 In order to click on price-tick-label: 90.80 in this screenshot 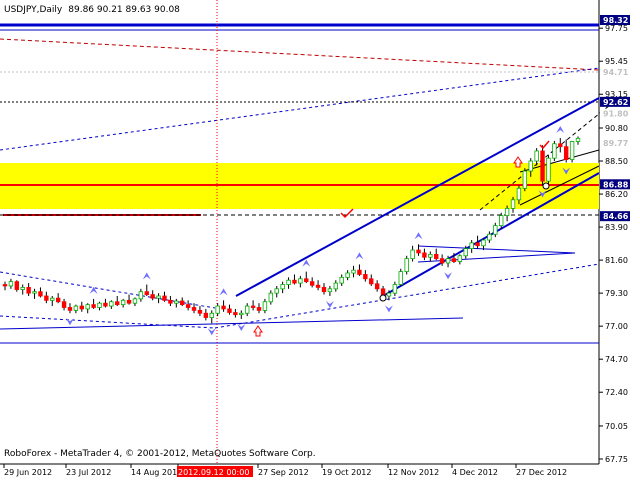, I will do `click(616, 128)`.